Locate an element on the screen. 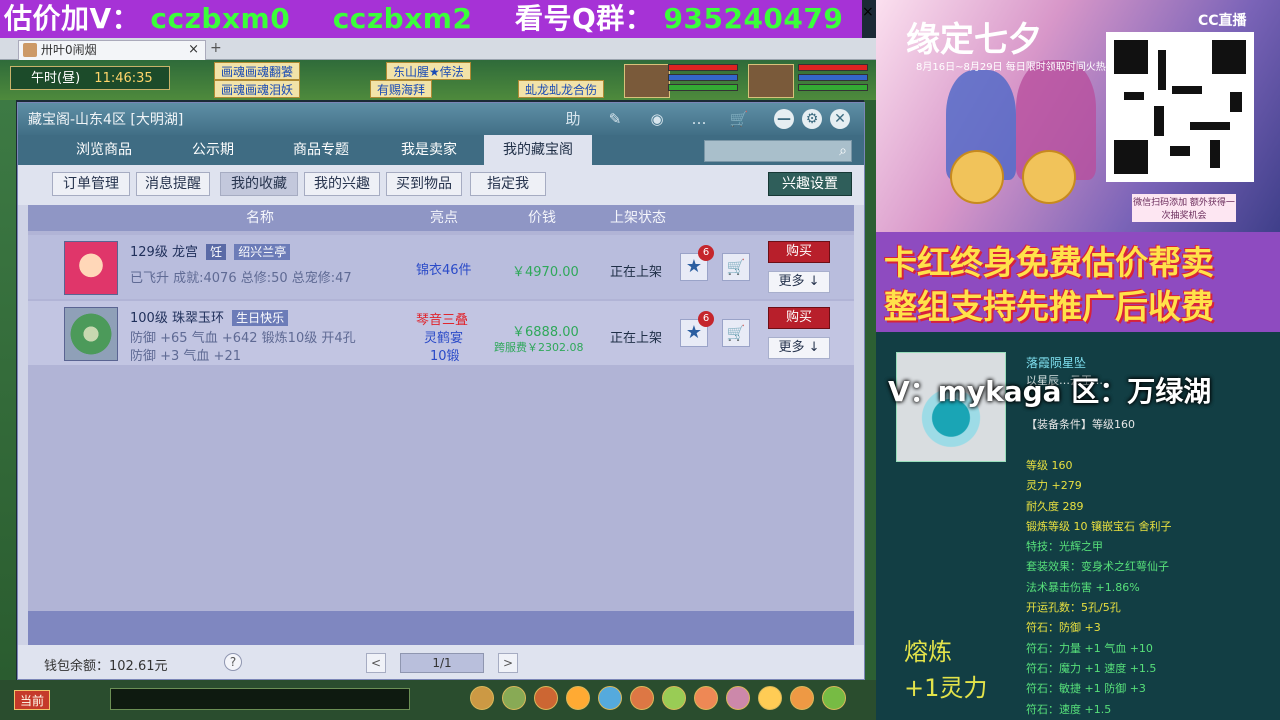 The width and height of the screenshot is (1280, 720). sub-orders: 订单管理 is located at coordinates (91, 184).